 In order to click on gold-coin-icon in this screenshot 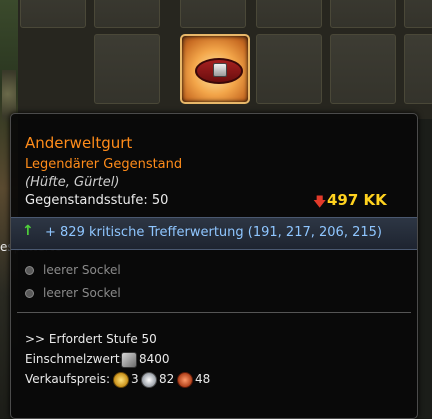, I will do `click(121, 380)`.